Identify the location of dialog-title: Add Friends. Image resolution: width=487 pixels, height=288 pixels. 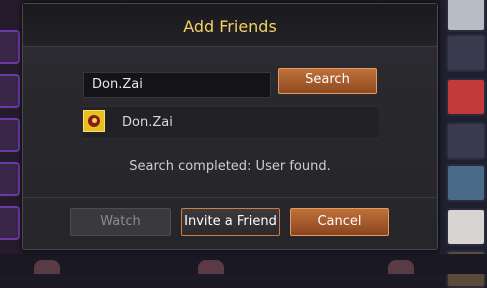
(230, 26).